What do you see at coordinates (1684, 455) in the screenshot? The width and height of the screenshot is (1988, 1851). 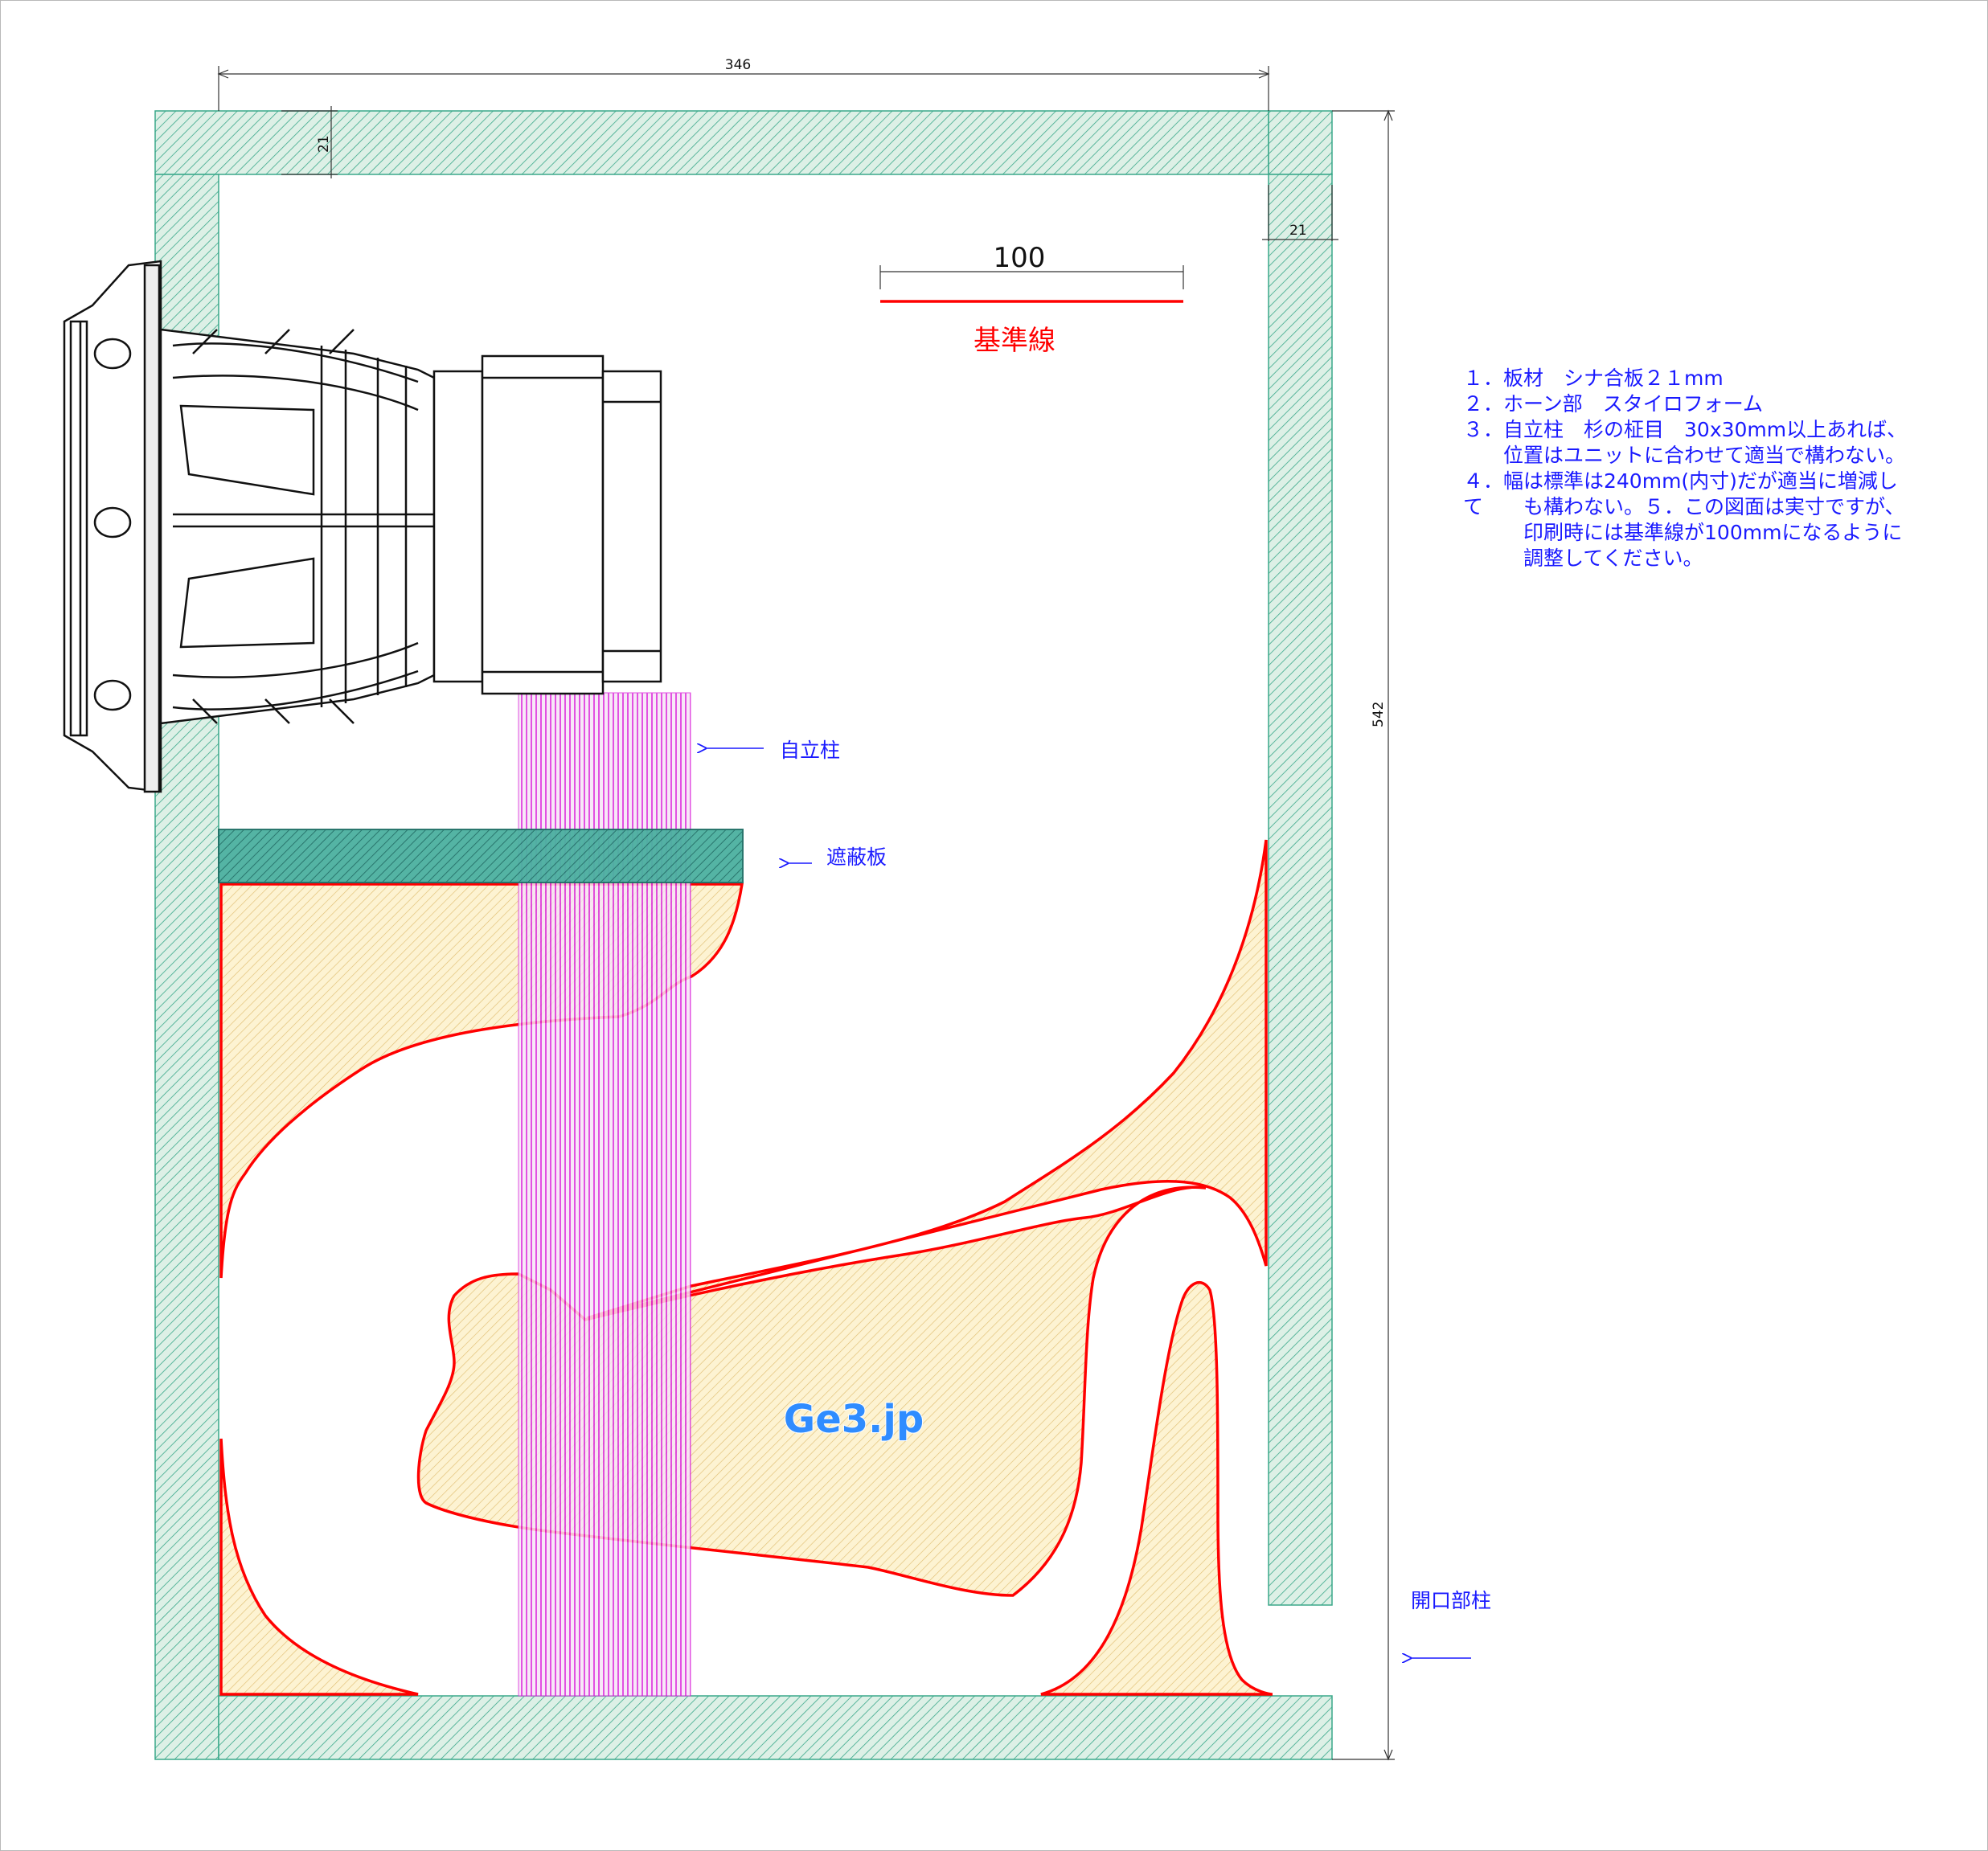 I see `note-line: 位置はユニットに合わせて適当で構わない。` at bounding box center [1684, 455].